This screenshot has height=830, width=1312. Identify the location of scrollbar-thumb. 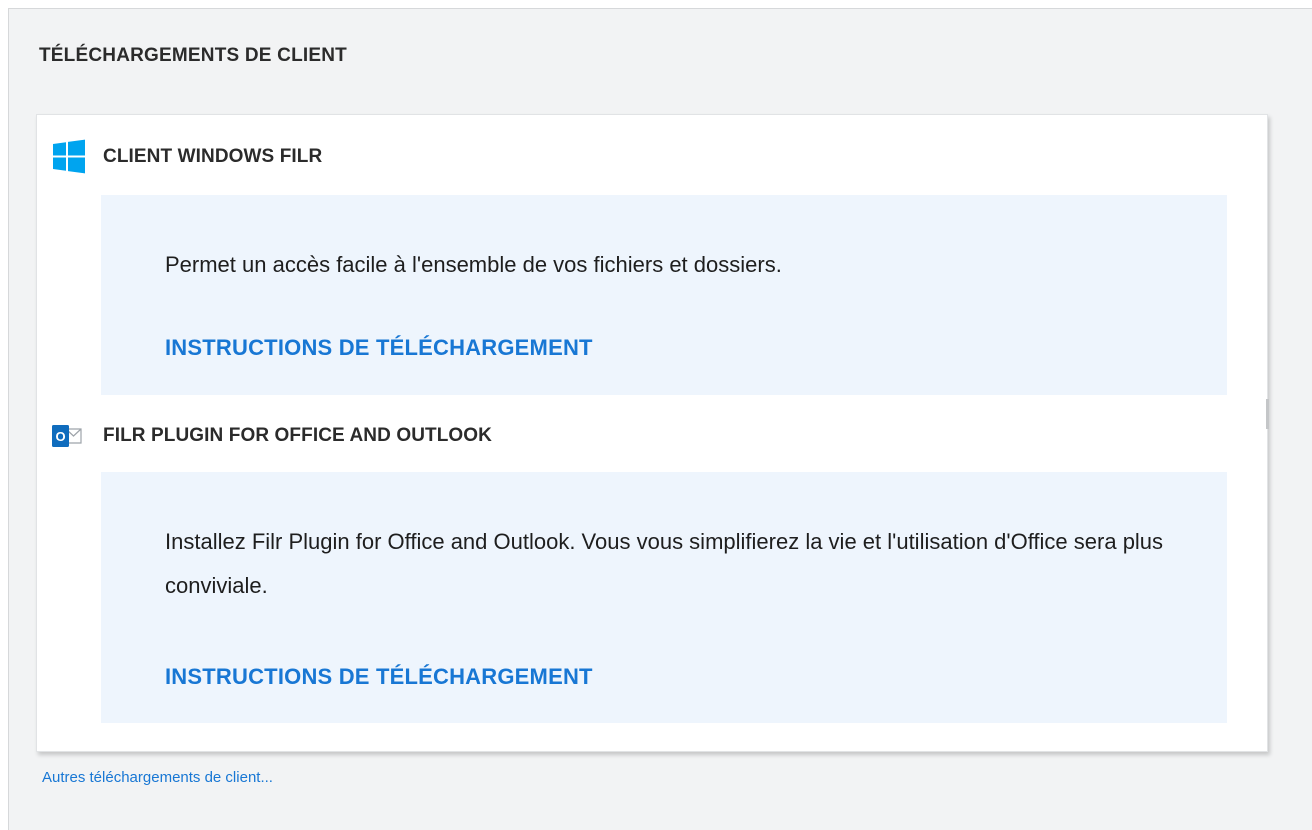
(1267, 414).